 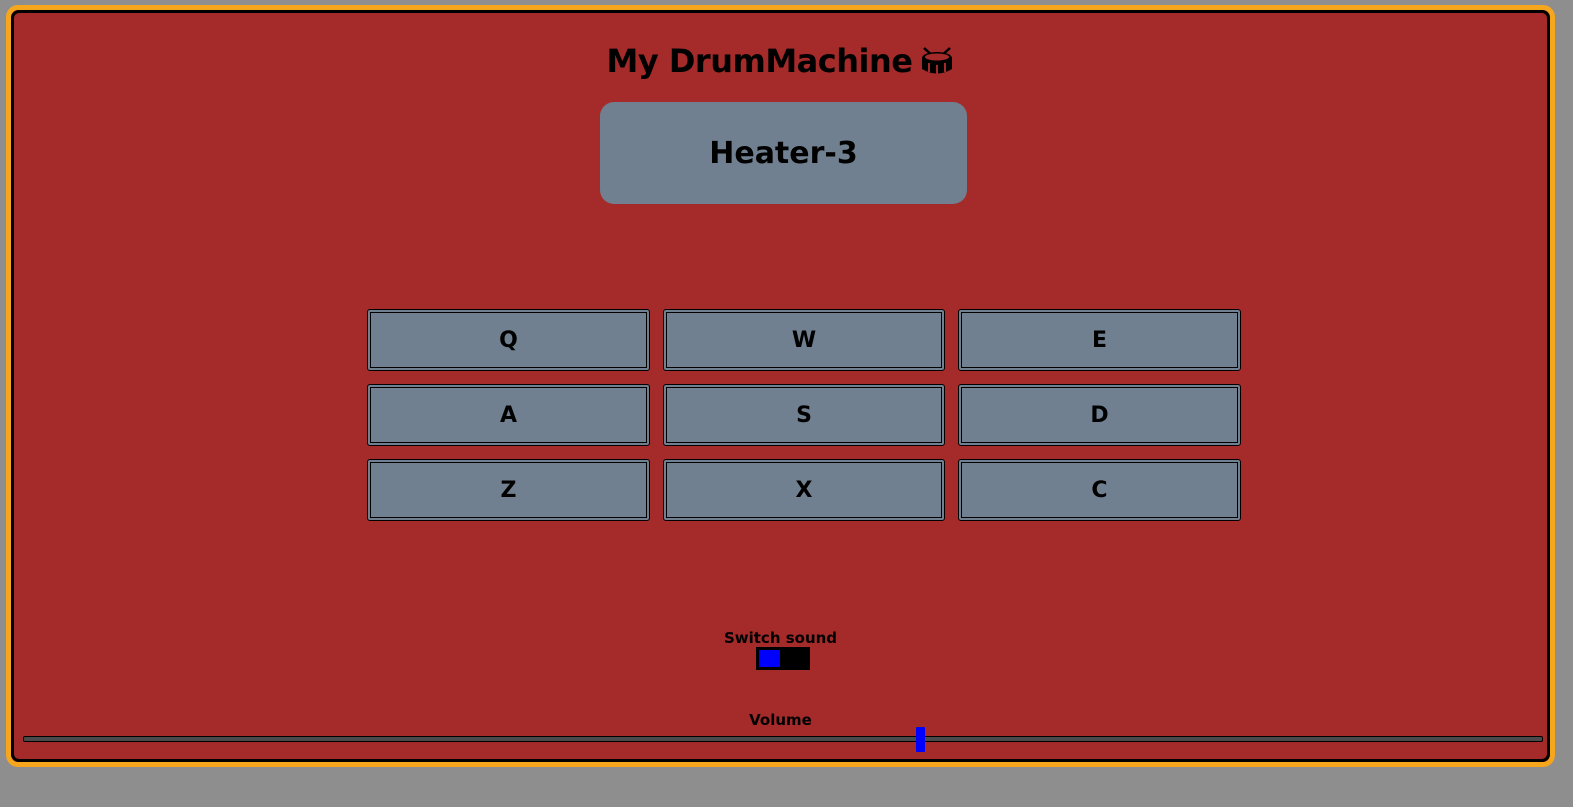 I want to click on app-title: My DrumMachine, so click(x=780, y=63).